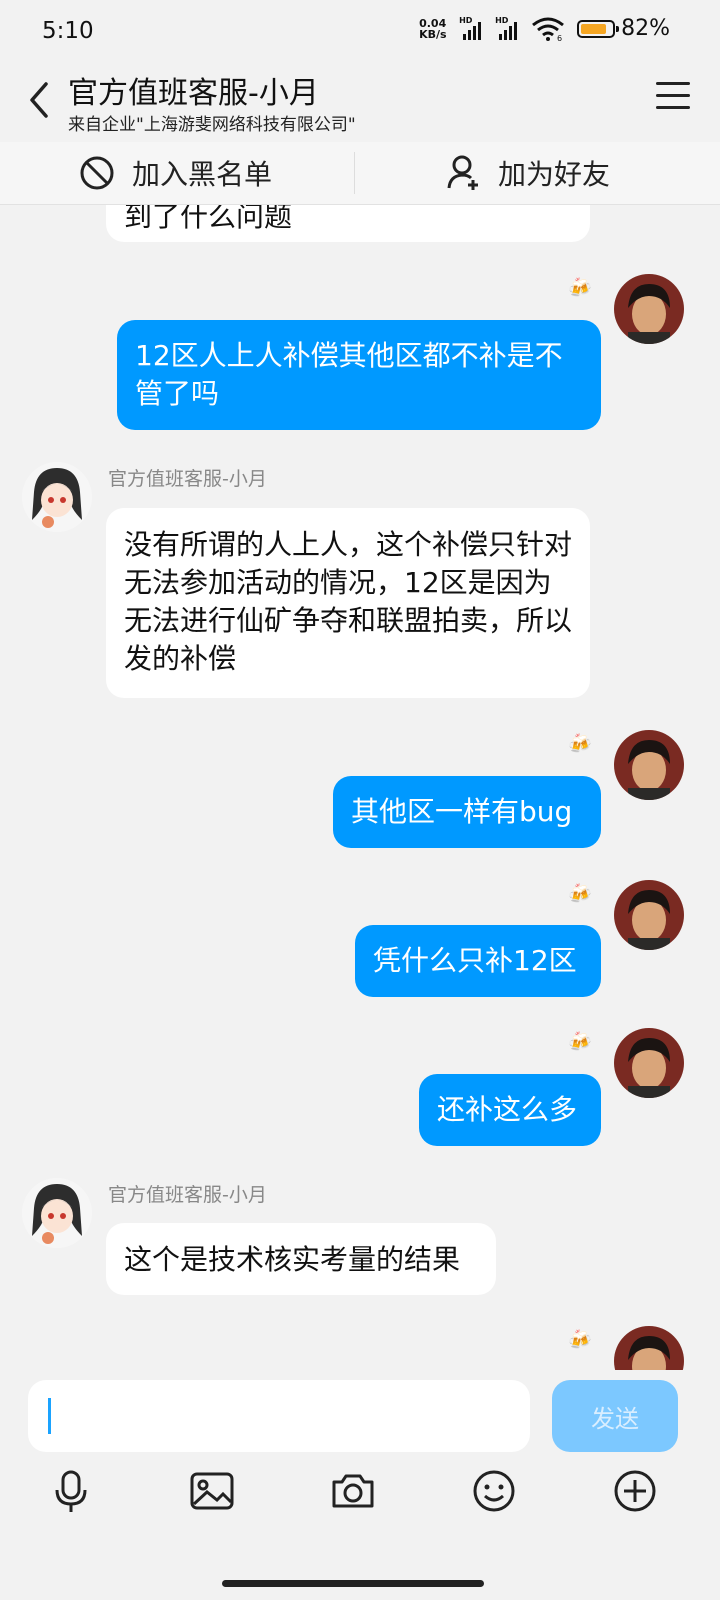 Image resolution: width=720 pixels, height=1600 pixels. Describe the element at coordinates (528, 173) in the screenshot. I see `add-friend-button: 加为好友` at that location.